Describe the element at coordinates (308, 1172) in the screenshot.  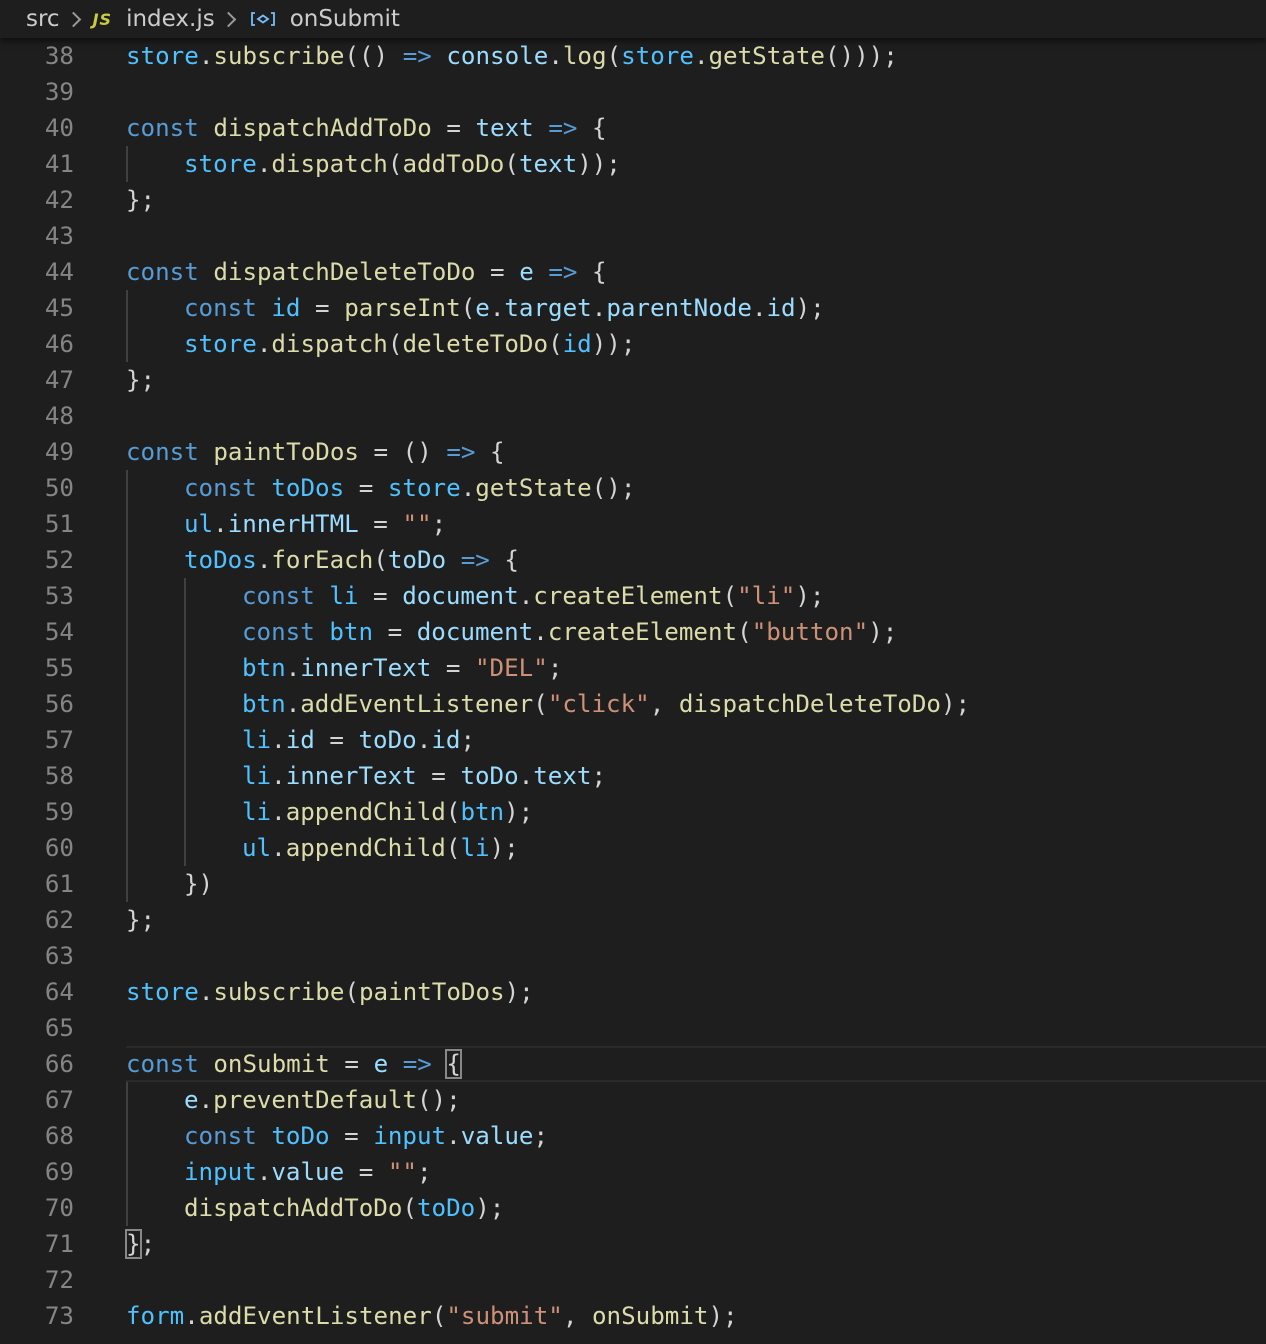
I see `code-text: input.value = "";` at that location.